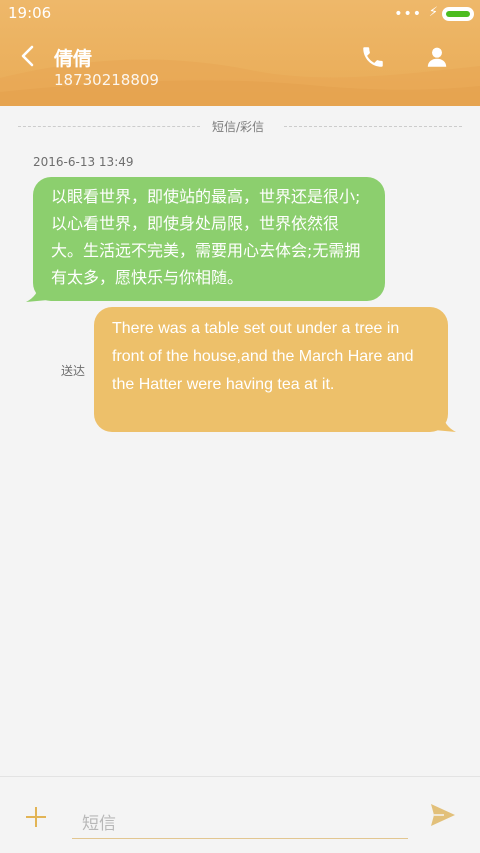 This screenshot has width=480, height=853. What do you see at coordinates (106, 80) in the screenshot?
I see `contact-number: 18730218809` at bounding box center [106, 80].